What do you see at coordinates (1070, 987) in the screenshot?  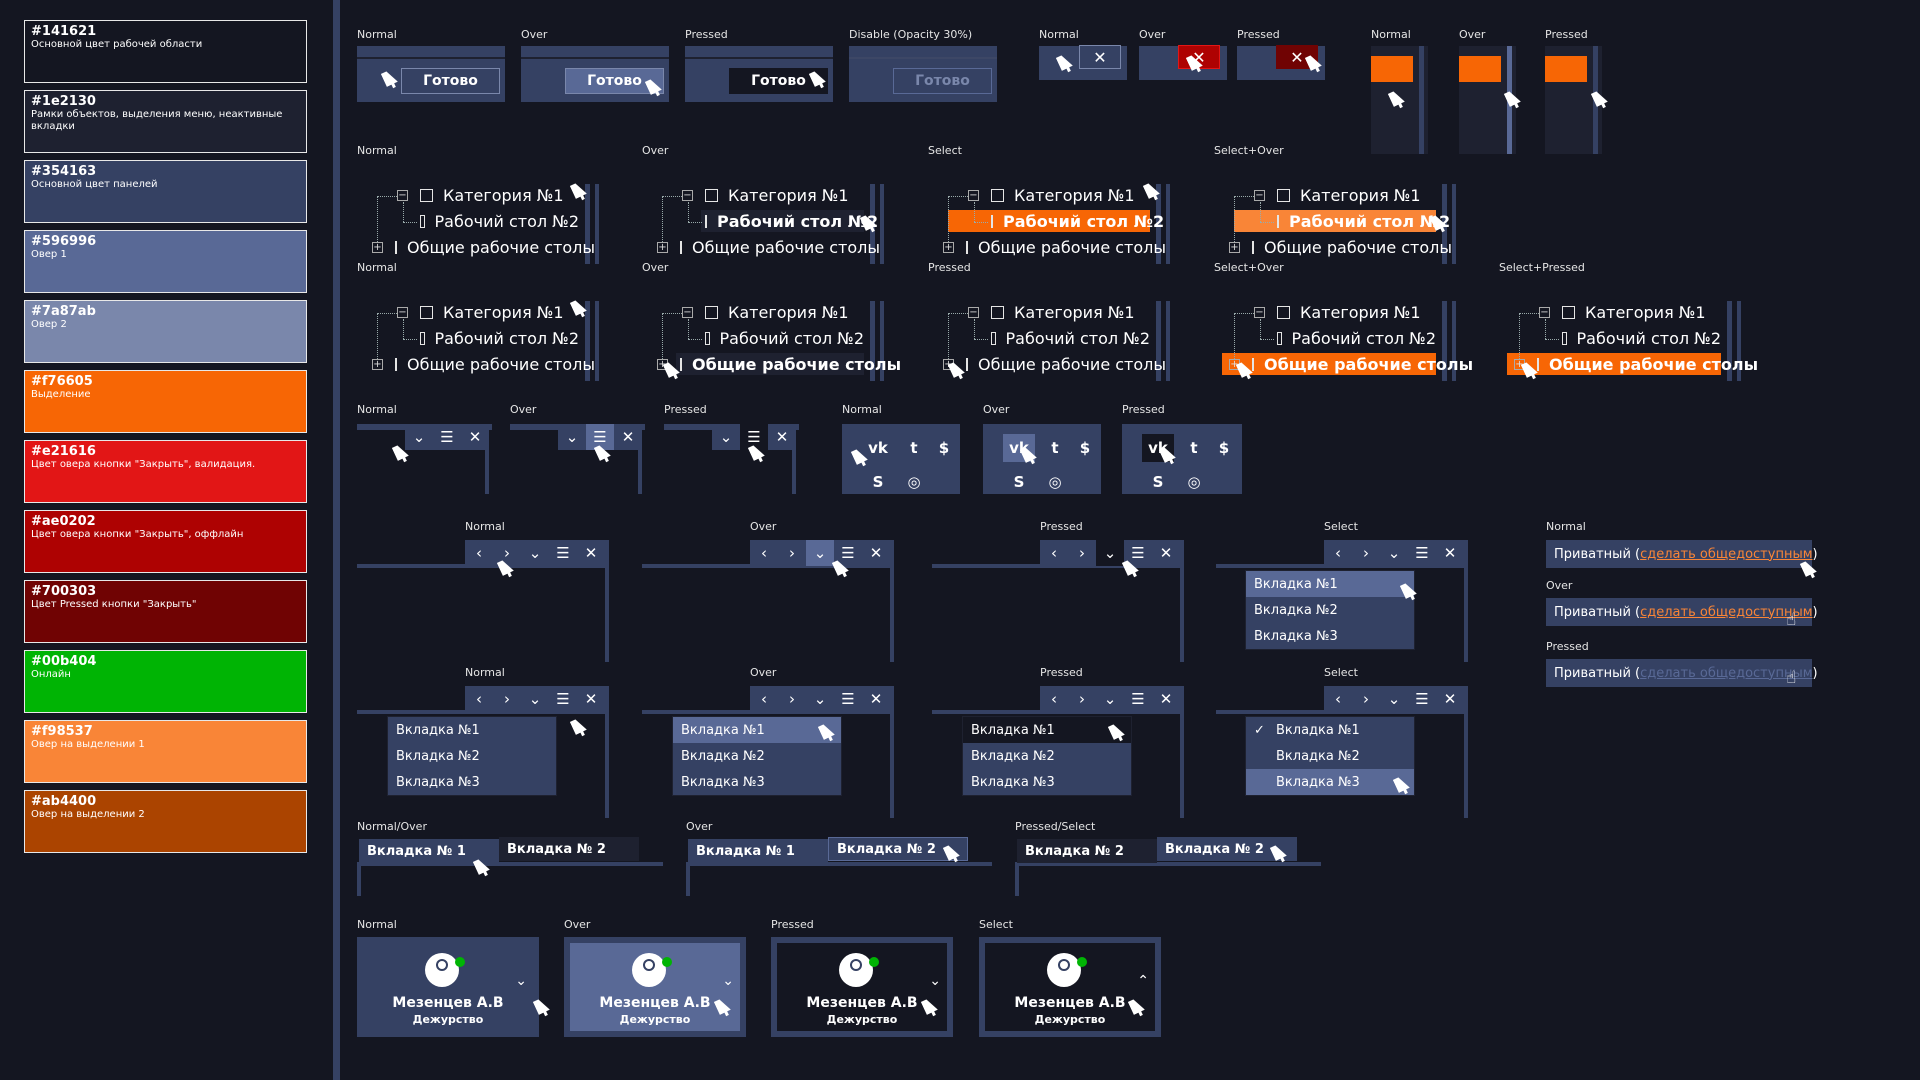 I see `user-card: Мезенцев А.В Дежурство ⌃` at bounding box center [1070, 987].